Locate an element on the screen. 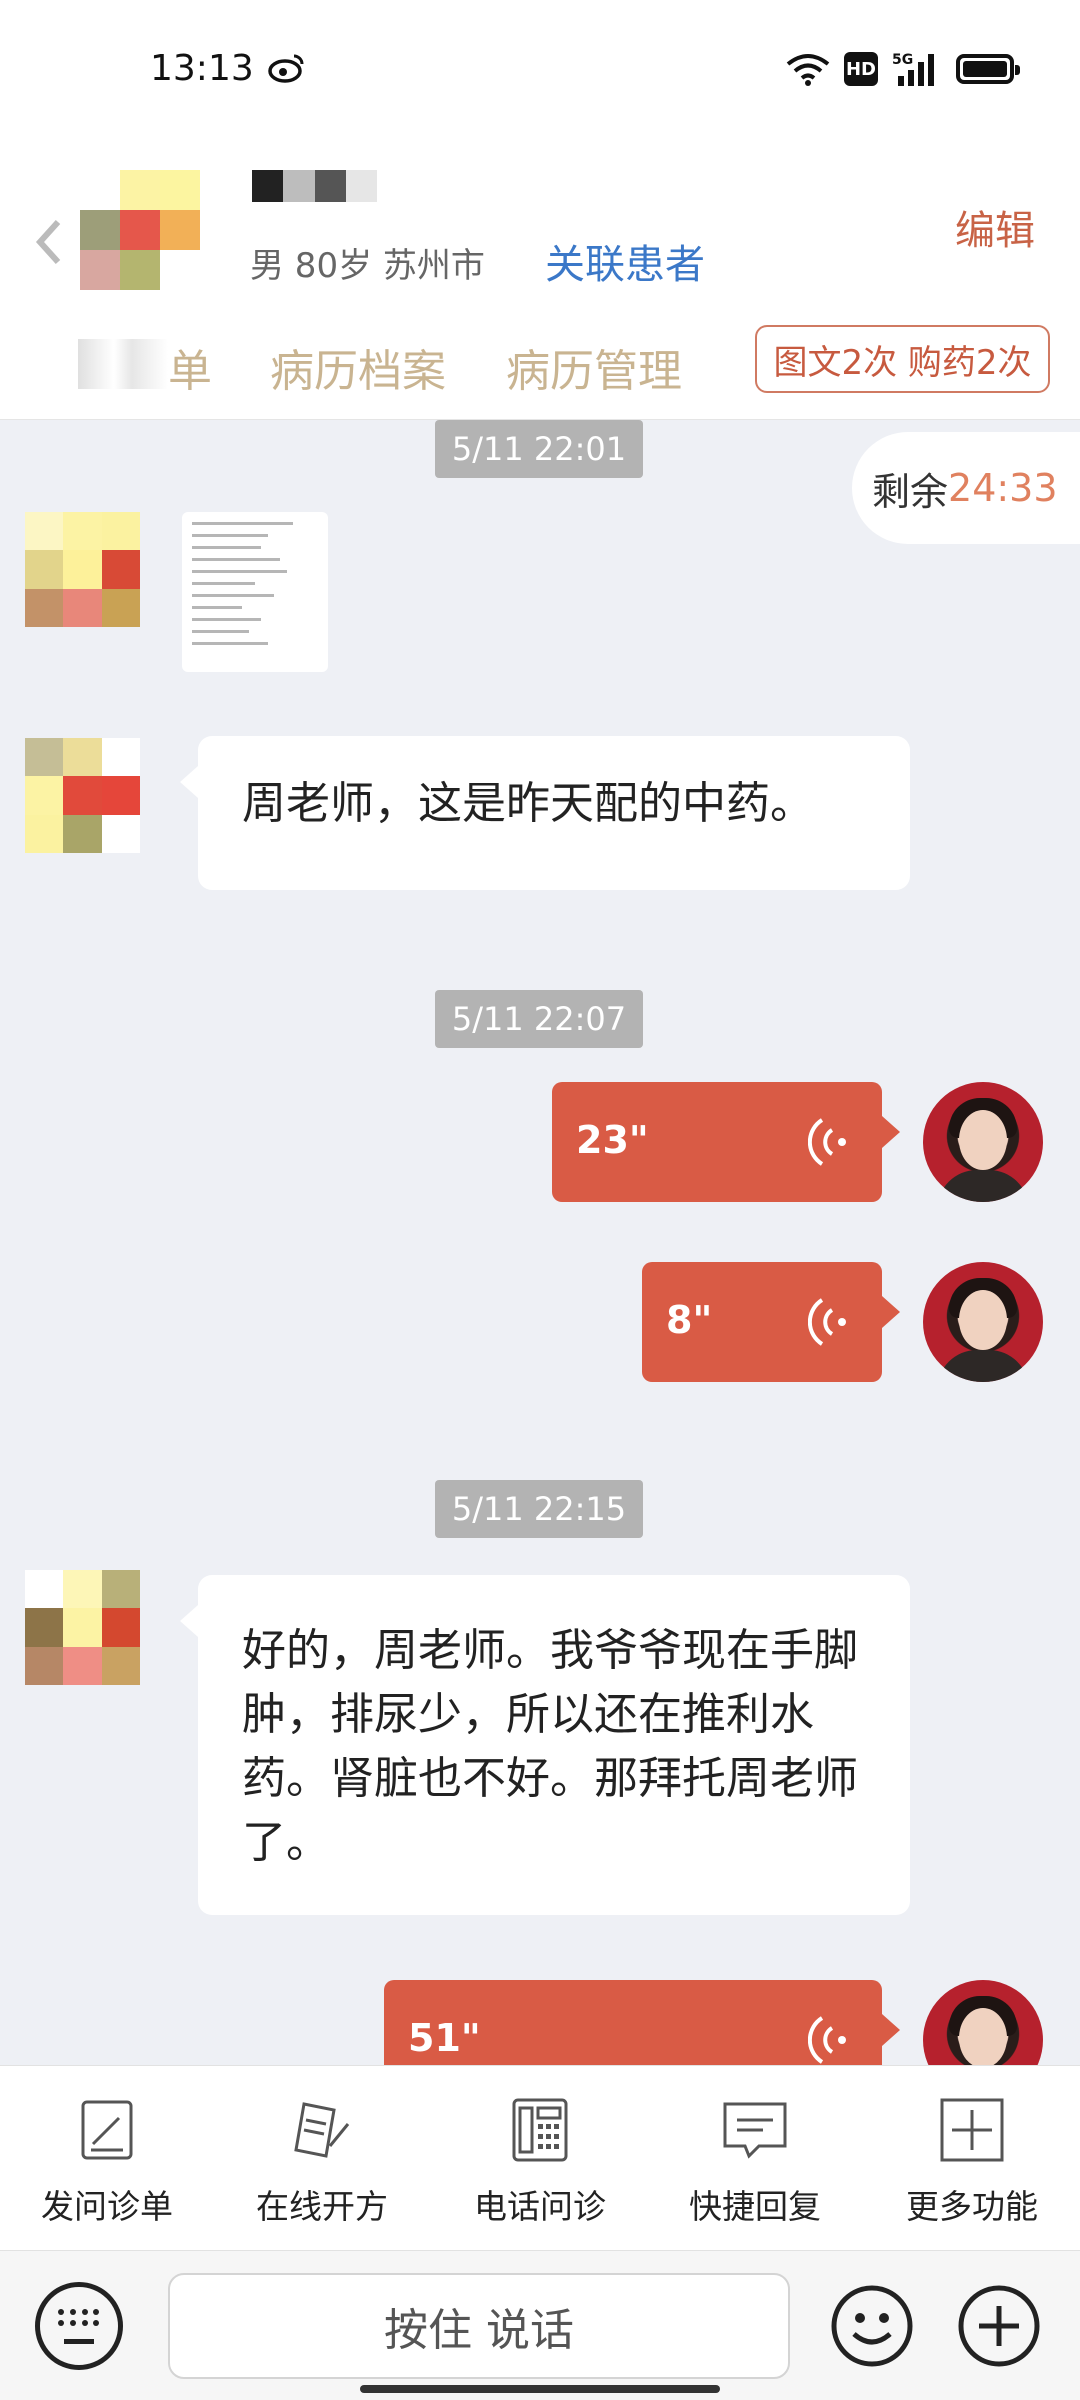 The height and width of the screenshot is (2400, 1080). remaining-time: 剩余 24:33 is located at coordinates (966, 488).